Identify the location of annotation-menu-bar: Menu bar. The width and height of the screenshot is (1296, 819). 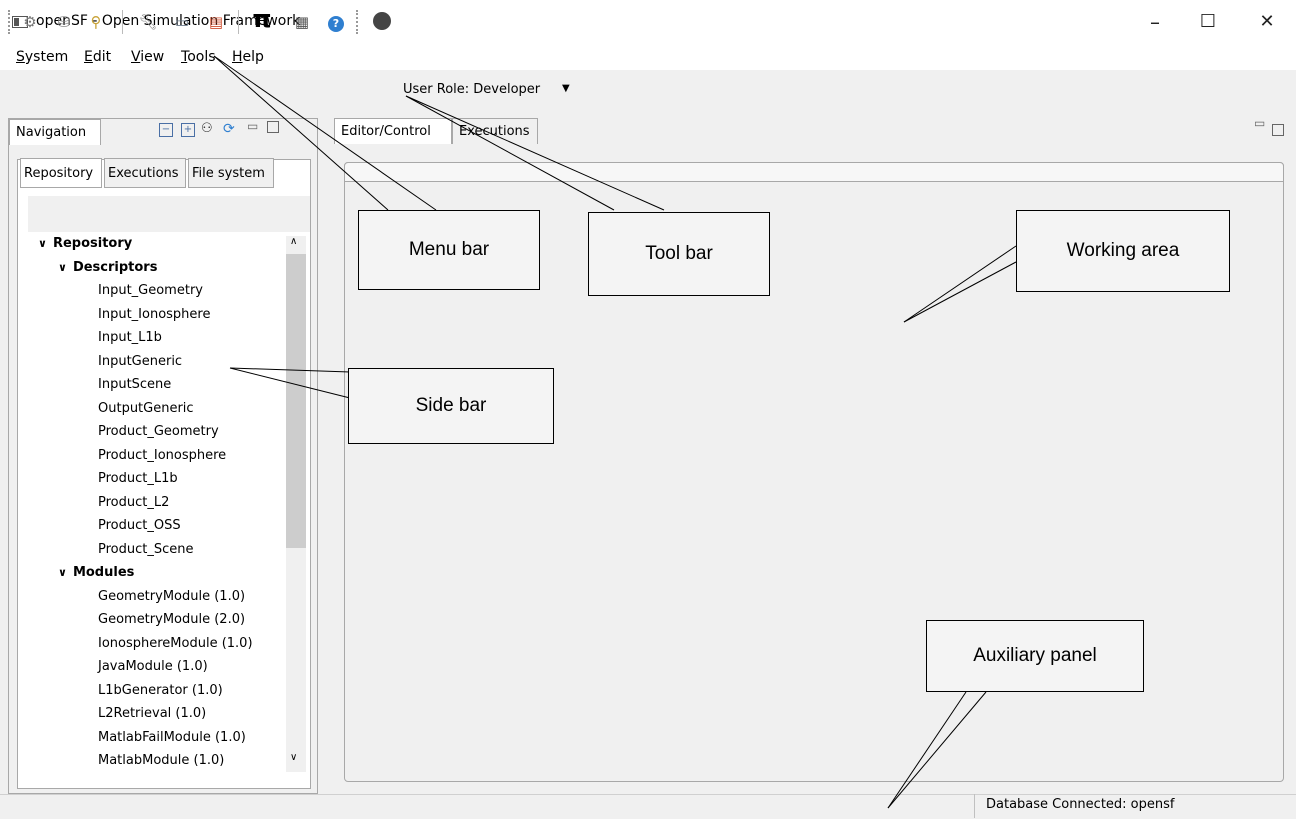
(449, 250).